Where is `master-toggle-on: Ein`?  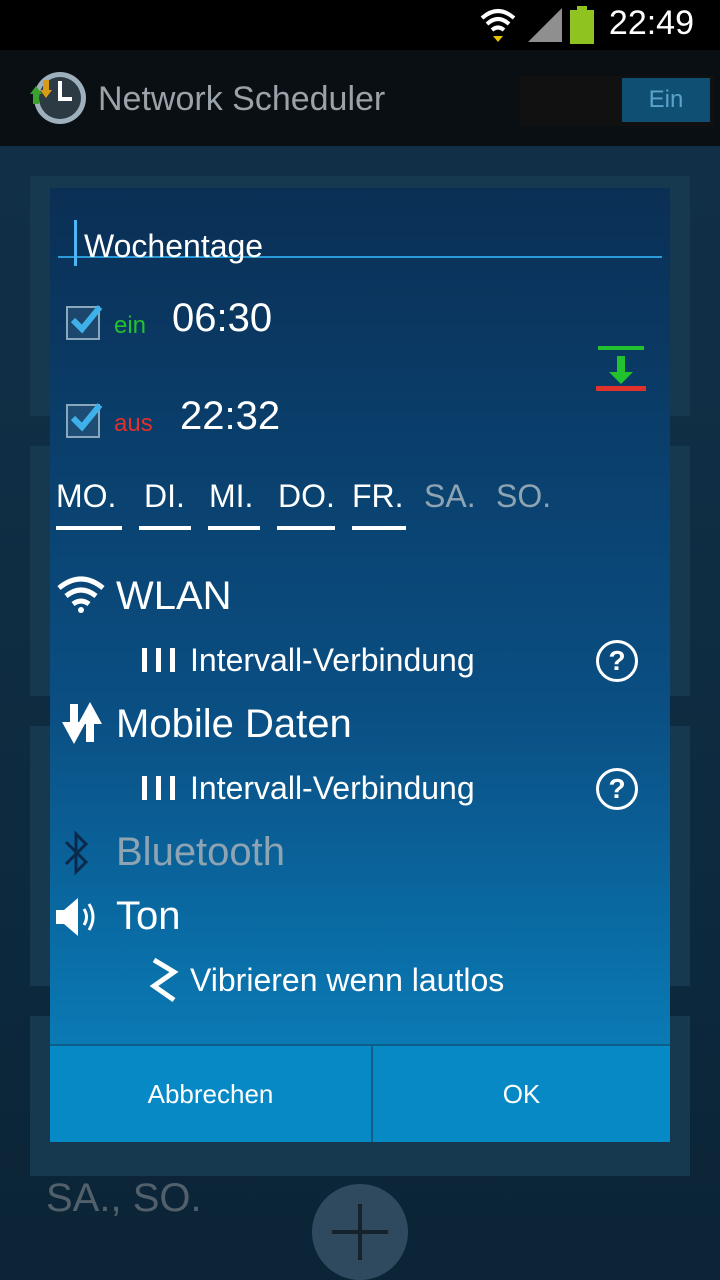 master-toggle-on: Ein is located at coordinates (666, 100).